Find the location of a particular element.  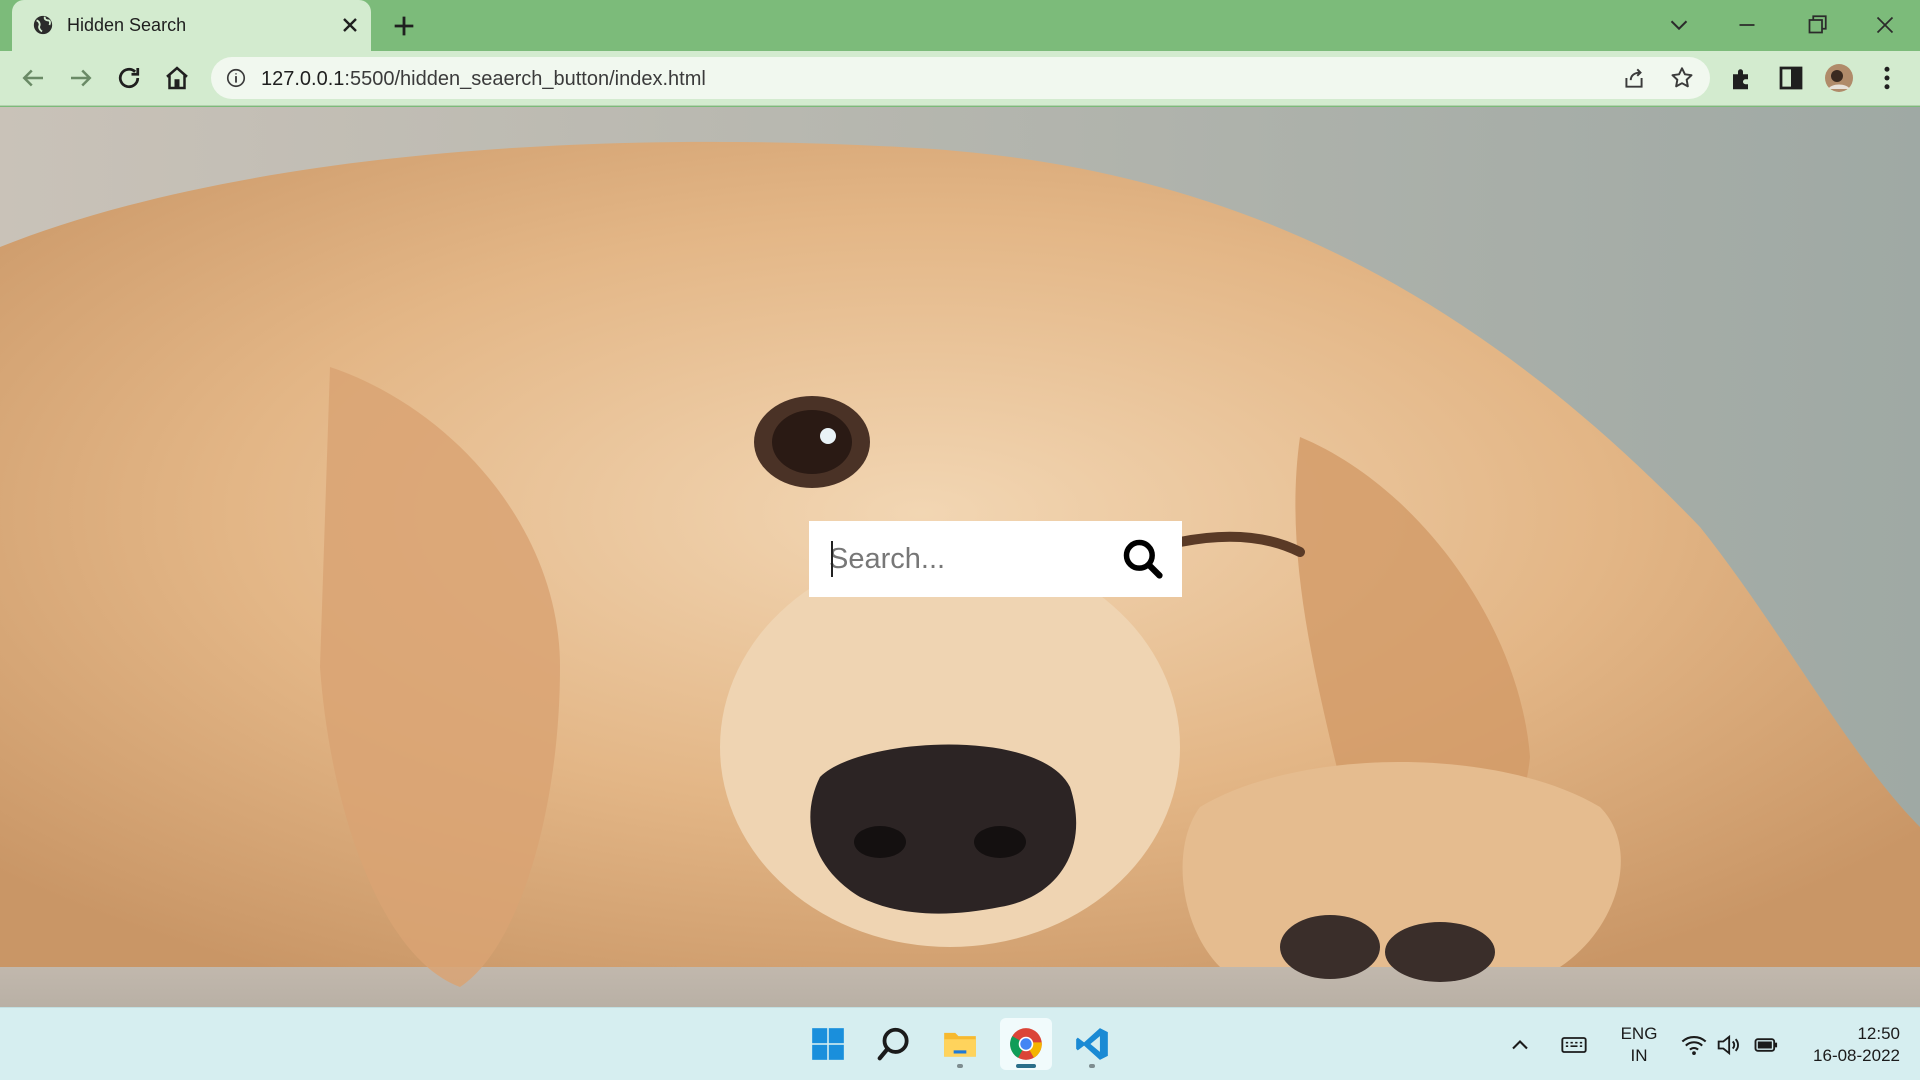

minimize-icon is located at coordinates (1747, 25).